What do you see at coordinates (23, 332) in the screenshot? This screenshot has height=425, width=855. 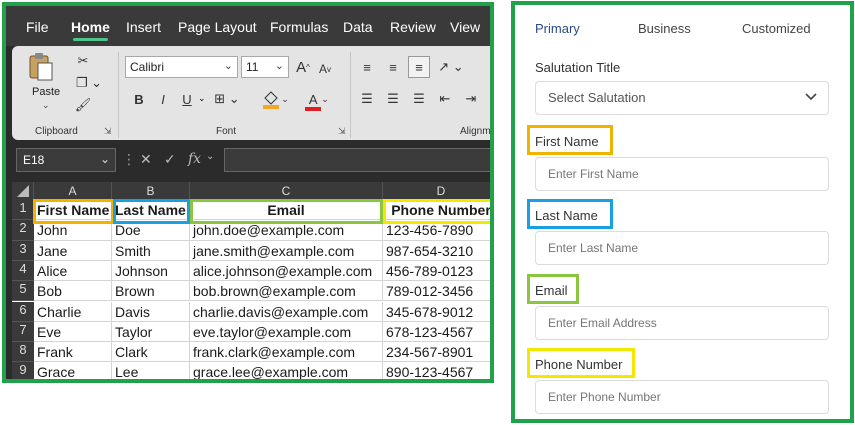 I see `row-header: 7` at bounding box center [23, 332].